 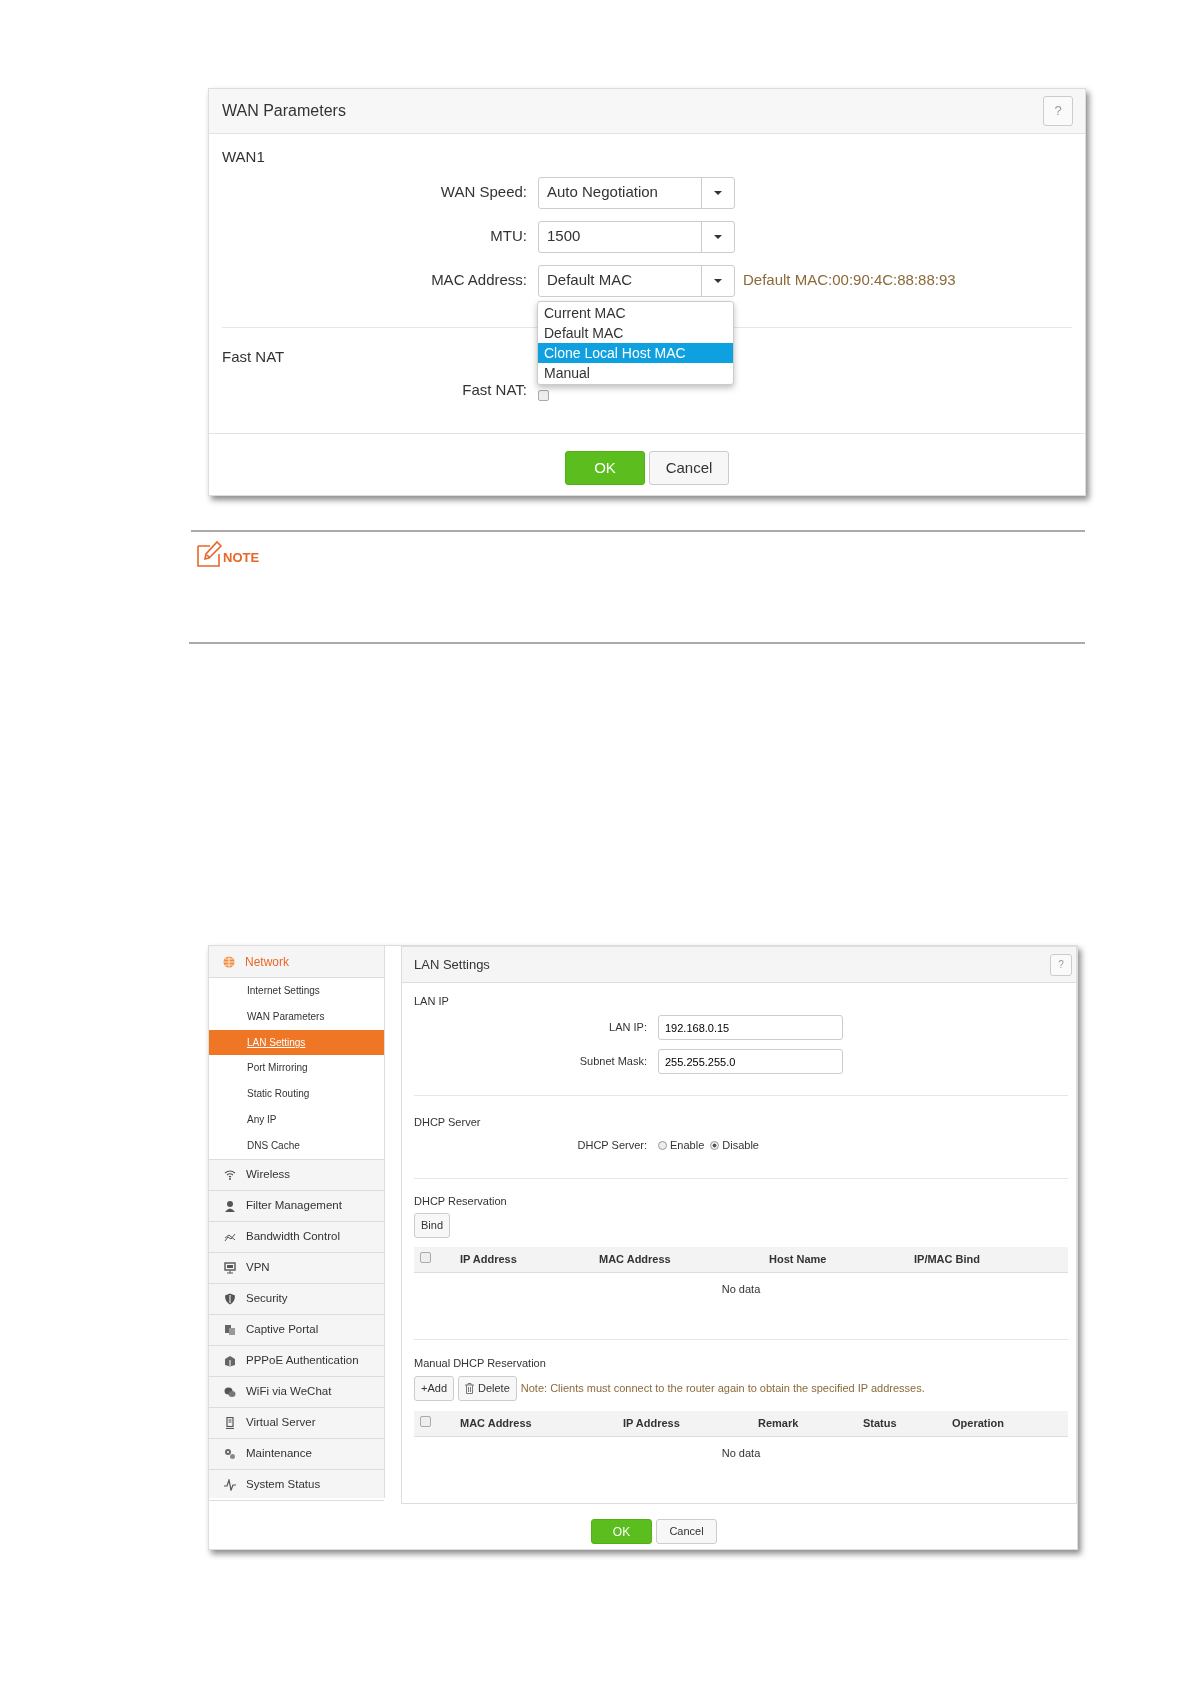 What do you see at coordinates (296, 1299) in the screenshot?
I see `sidebar-item: Security` at bounding box center [296, 1299].